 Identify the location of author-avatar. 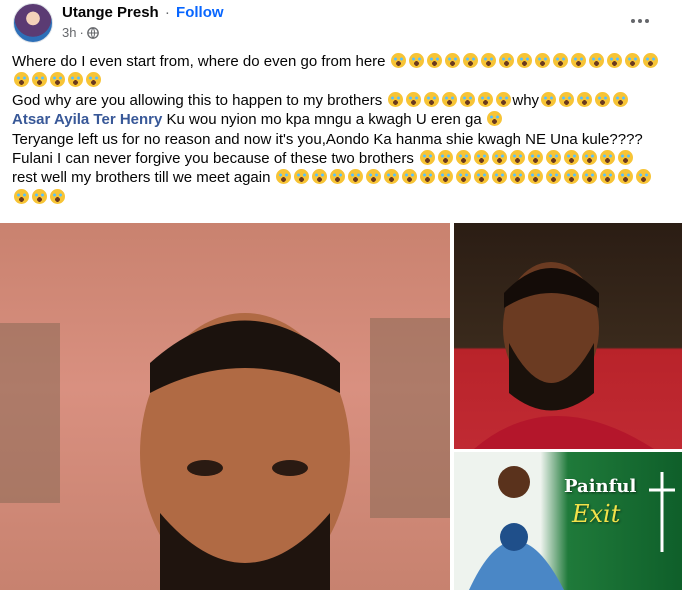
(33, 23).